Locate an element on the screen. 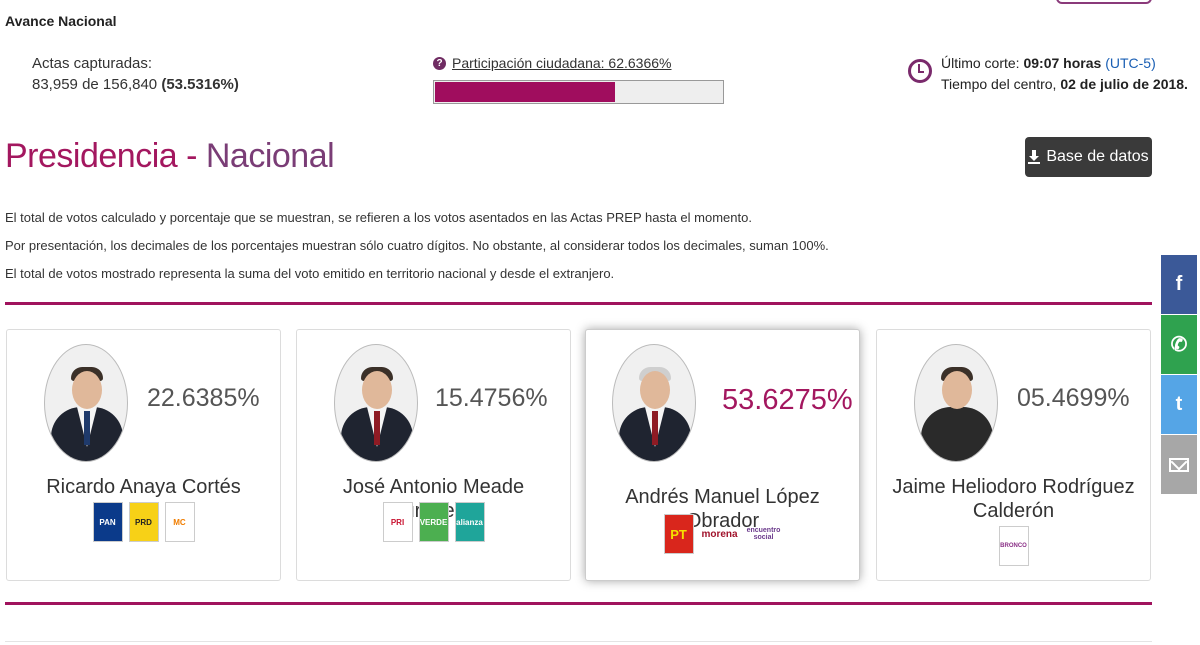  participacion-widget: ? Participación ciudadana: 62.6366% is located at coordinates (579, 79).